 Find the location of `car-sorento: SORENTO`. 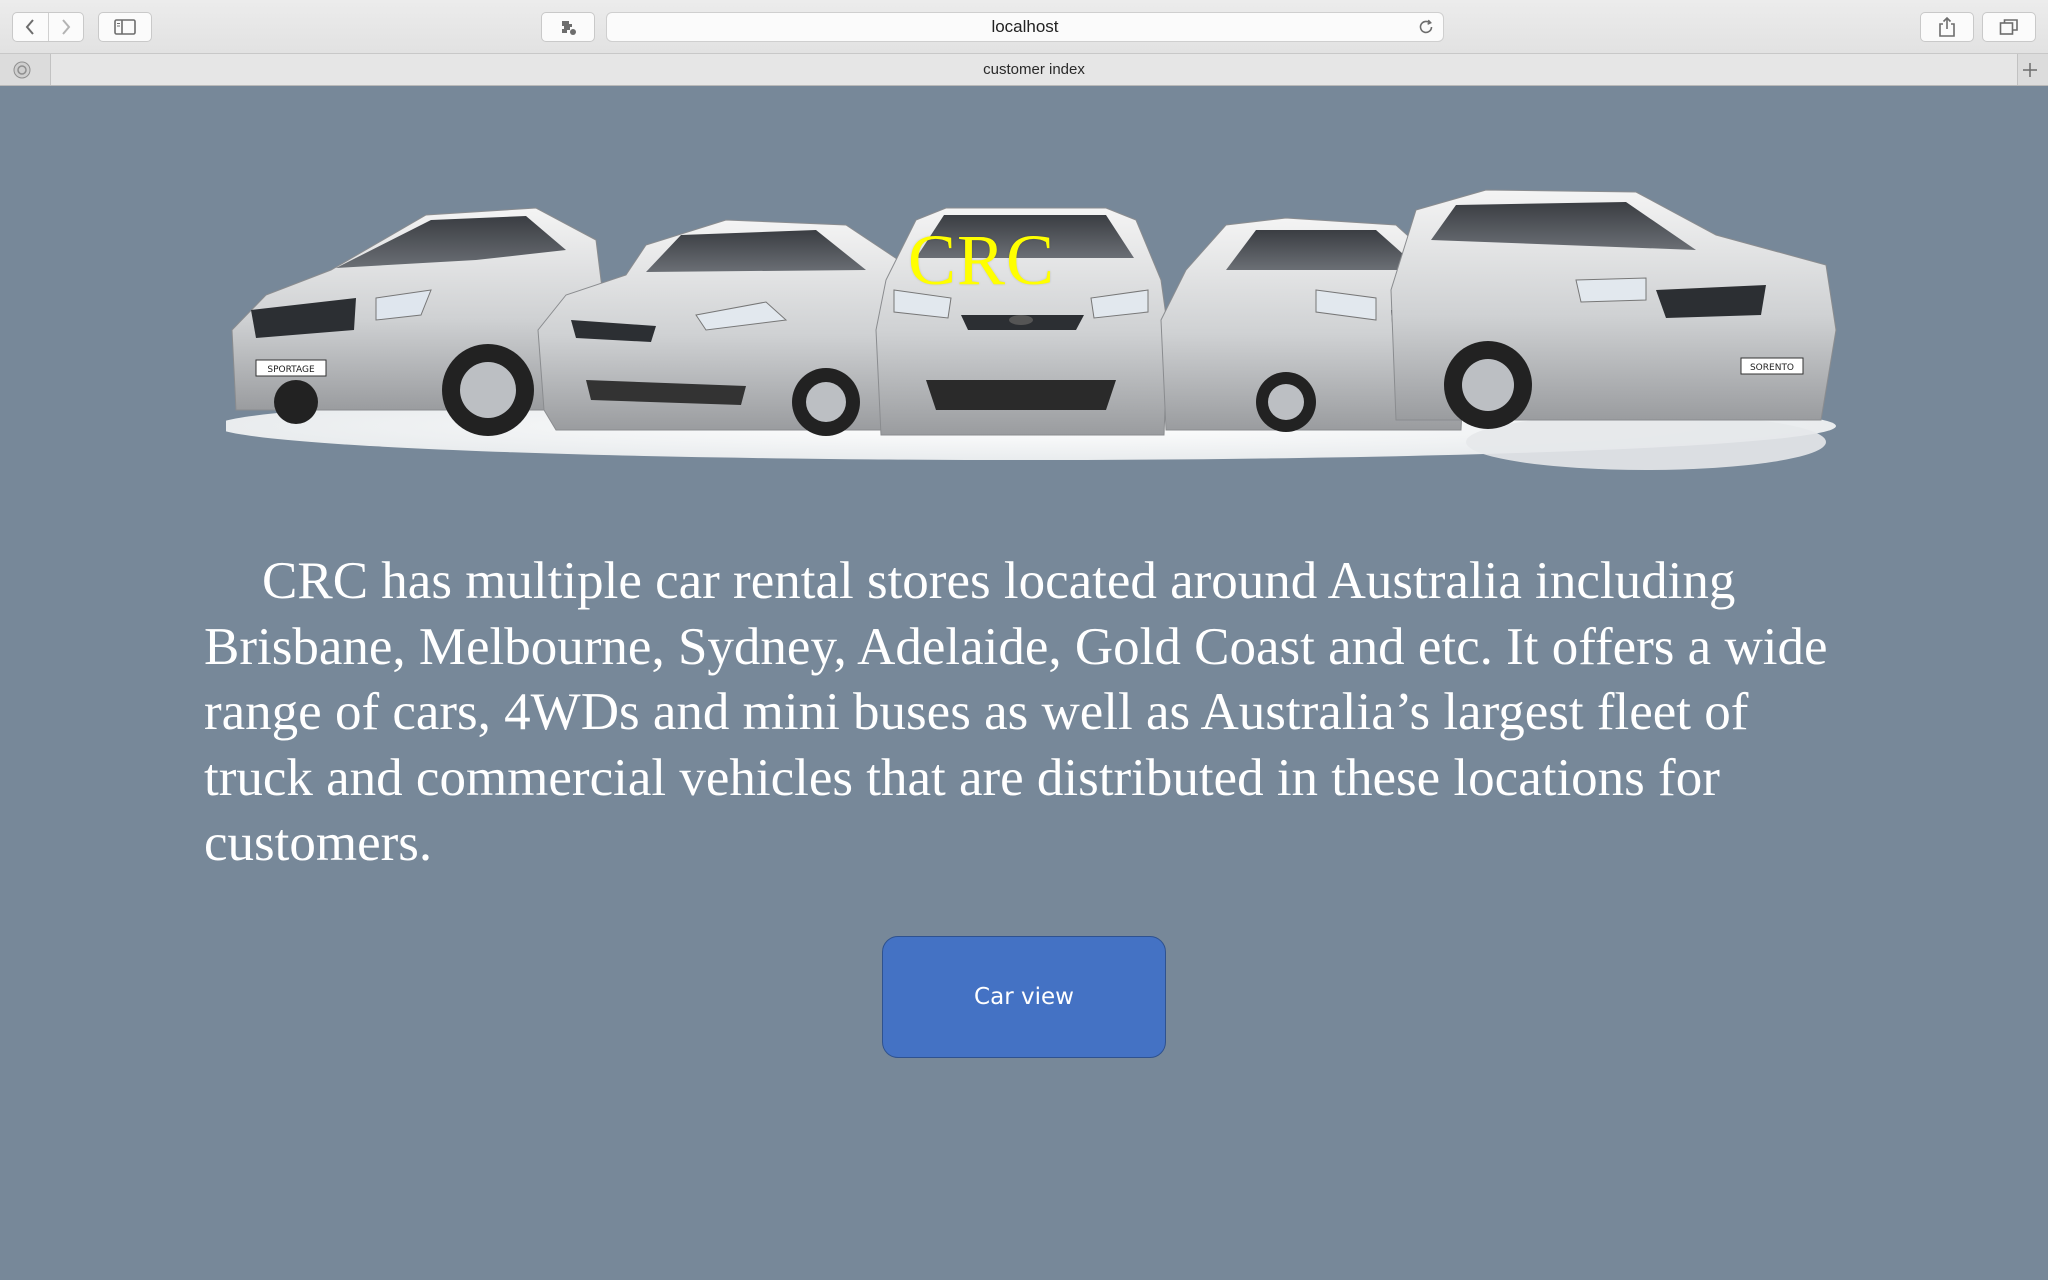

car-sorento: SORENTO is located at coordinates (1613, 309).